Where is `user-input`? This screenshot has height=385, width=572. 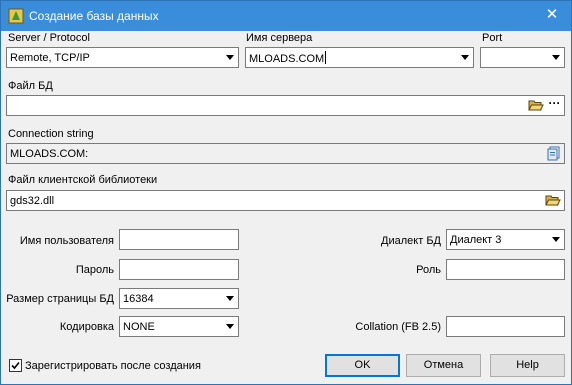
user-input is located at coordinates (179, 239).